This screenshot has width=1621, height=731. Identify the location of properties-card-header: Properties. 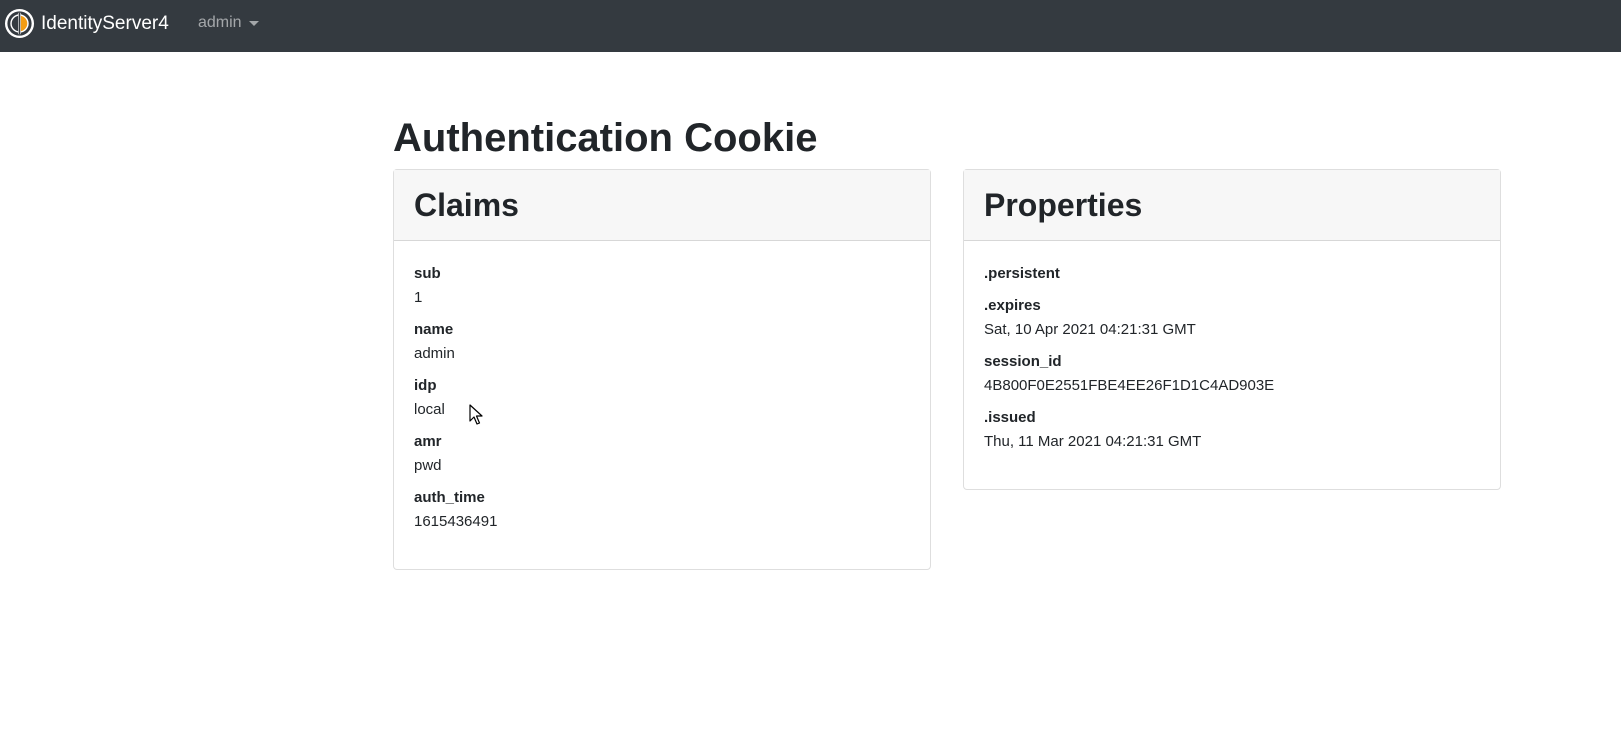
(1232, 205).